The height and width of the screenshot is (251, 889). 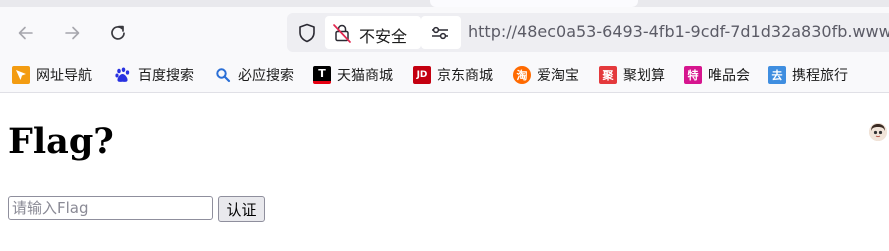 I want to click on navigation-icon, so click(x=21, y=75).